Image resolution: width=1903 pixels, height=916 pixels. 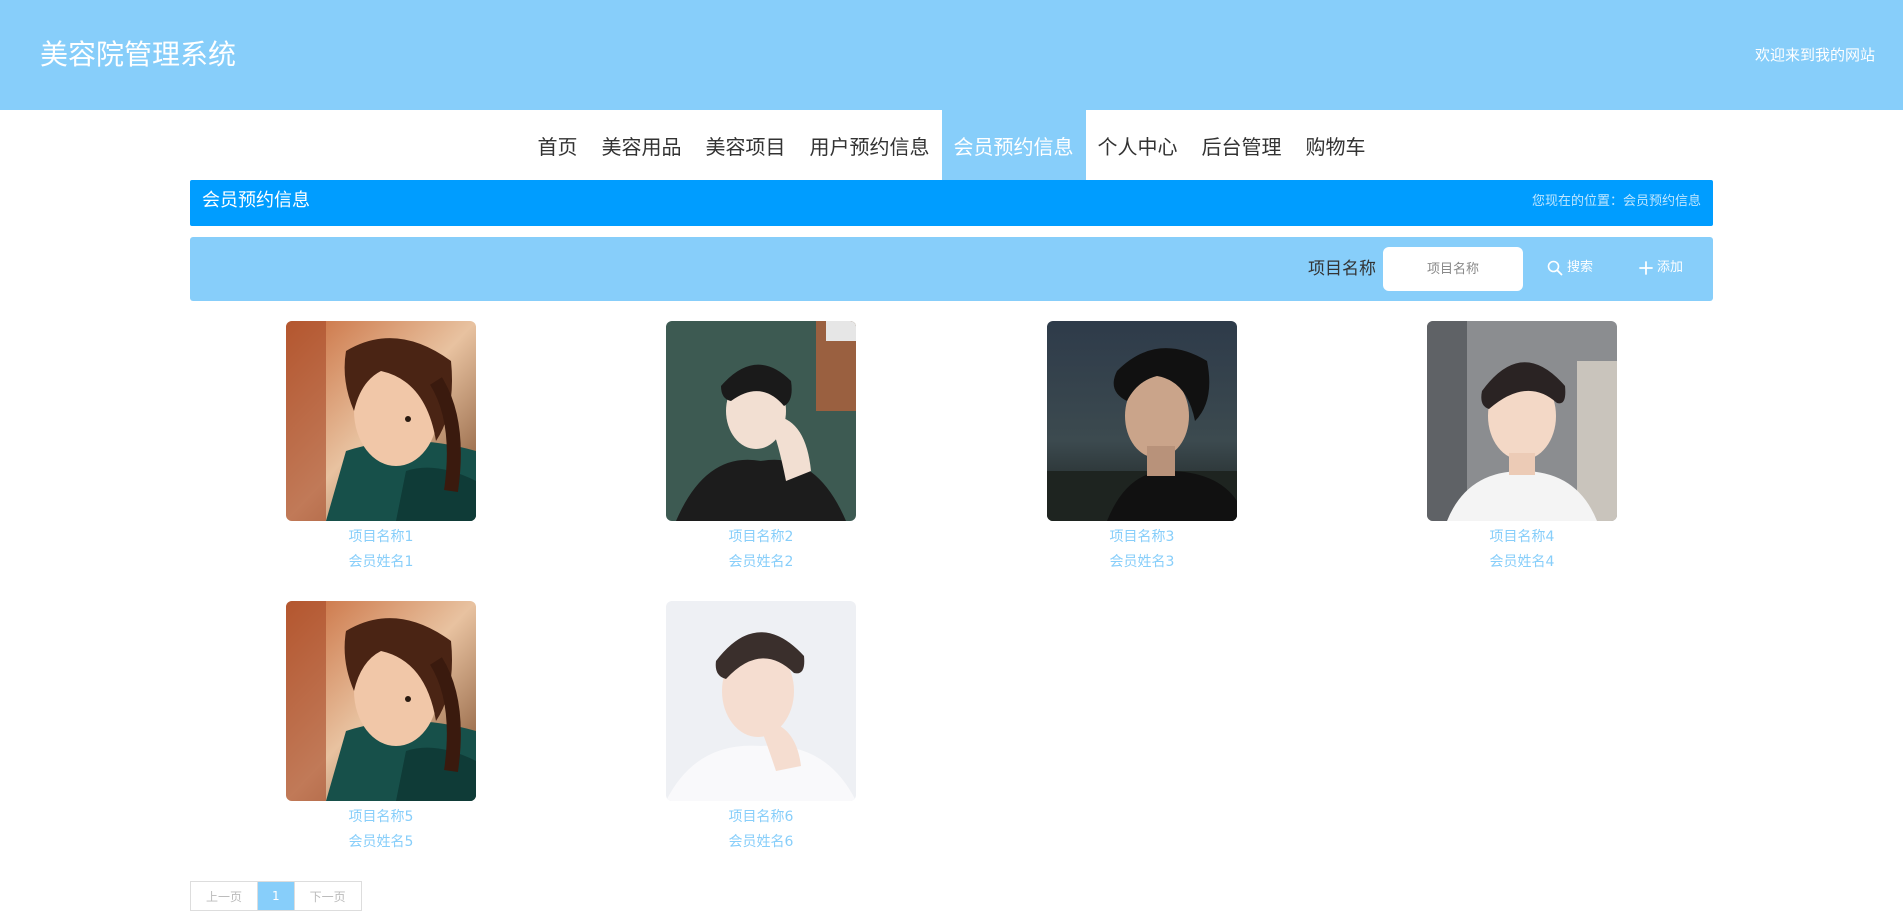 I want to click on pagination: 上一页 1 下一页, so click(x=276, y=896).